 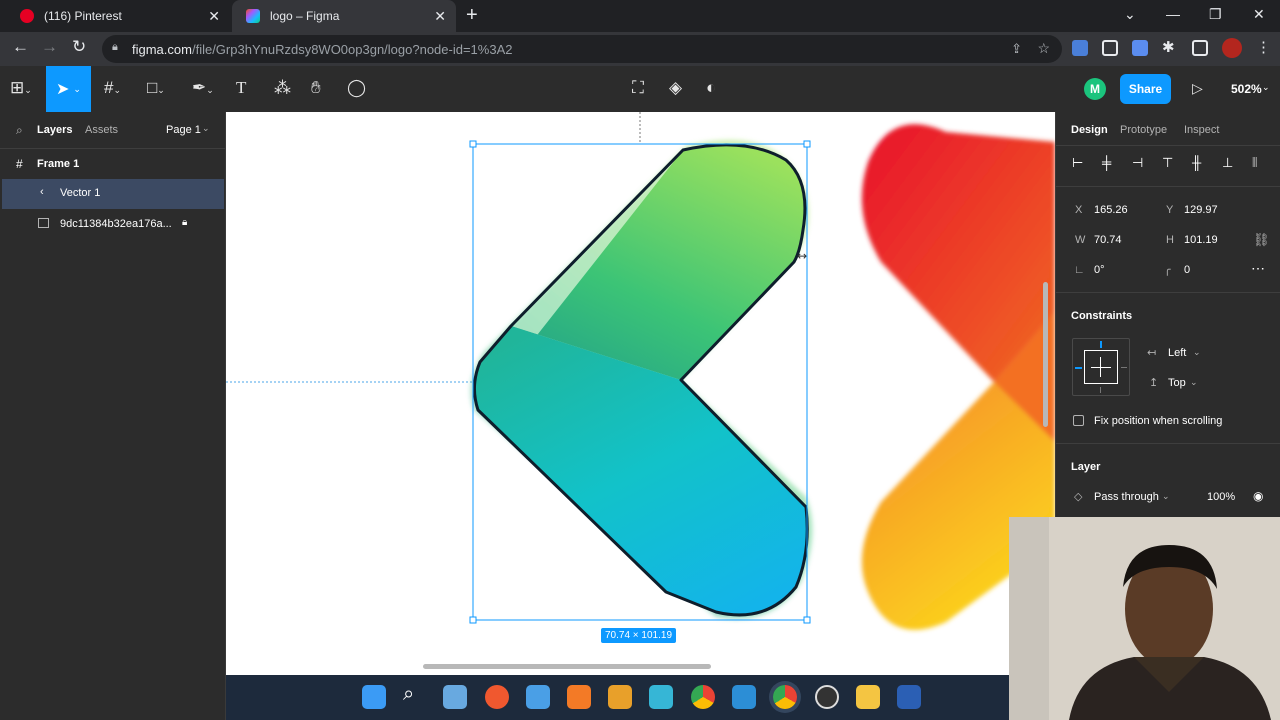 What do you see at coordinates (1168, 47) in the screenshot?
I see `puzzle-extensions-icon: ✱` at bounding box center [1168, 47].